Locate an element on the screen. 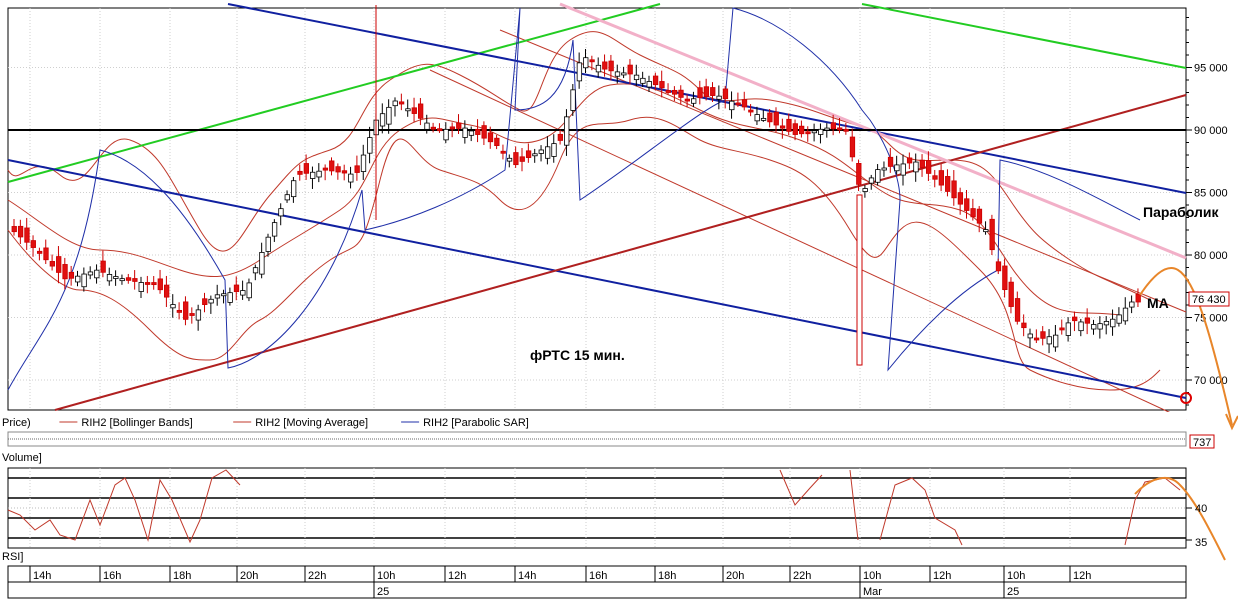  legend-item: RIH2 [Parabolic SAR] is located at coordinates (476, 423).